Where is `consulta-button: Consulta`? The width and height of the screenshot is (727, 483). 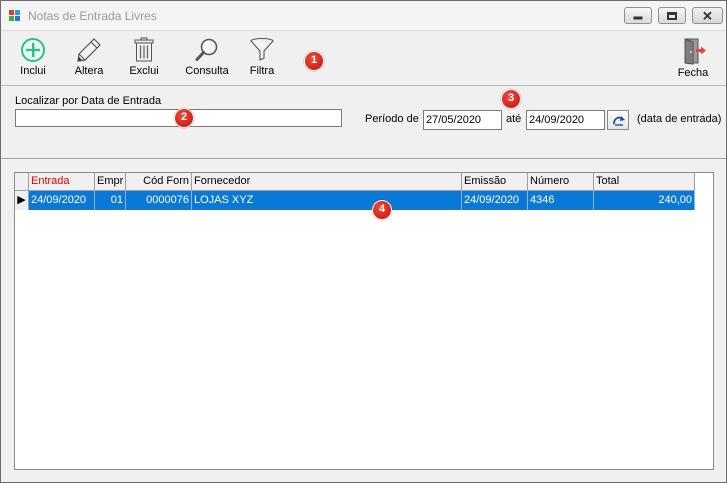
consulta-button: Consulta is located at coordinates (207, 61).